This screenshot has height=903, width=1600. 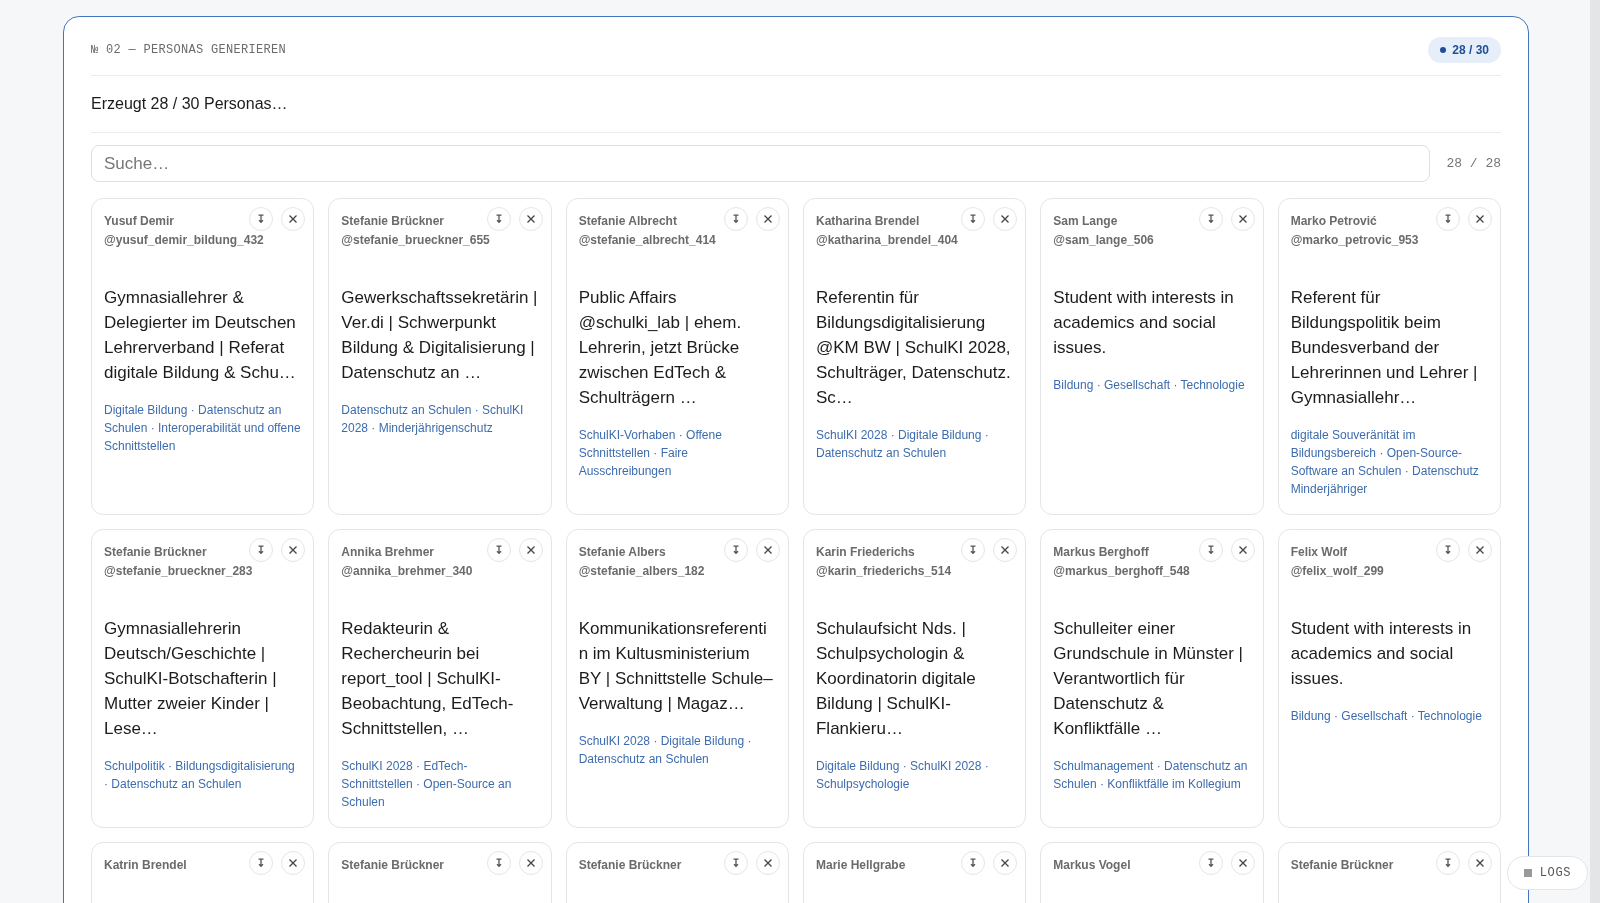 What do you see at coordinates (1104, 240) in the screenshot?
I see `persona-handle: @sam_lange_506` at bounding box center [1104, 240].